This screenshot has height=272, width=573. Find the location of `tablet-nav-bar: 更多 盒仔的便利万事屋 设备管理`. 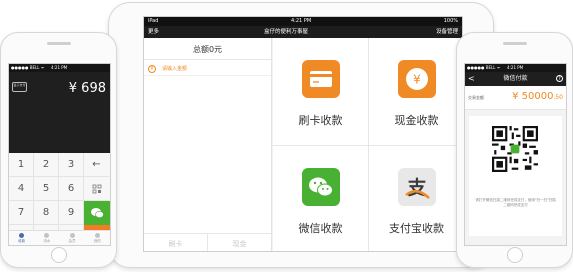

tablet-nav-bar: 更多 盒仔的便利万事屋 设备管理 is located at coordinates (303, 32).